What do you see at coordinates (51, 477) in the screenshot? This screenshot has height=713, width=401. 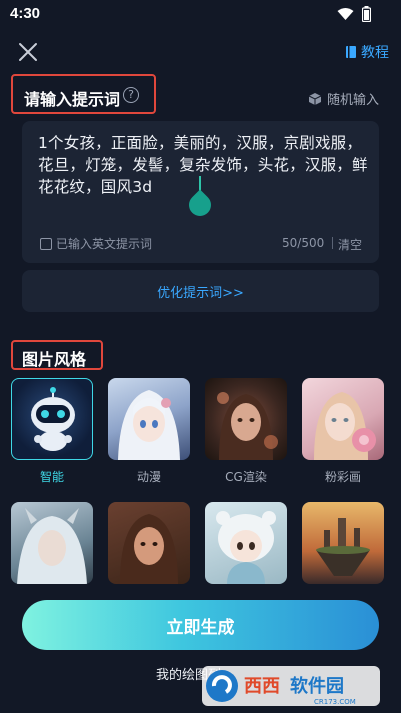 I see `style-label: 智能` at bounding box center [51, 477].